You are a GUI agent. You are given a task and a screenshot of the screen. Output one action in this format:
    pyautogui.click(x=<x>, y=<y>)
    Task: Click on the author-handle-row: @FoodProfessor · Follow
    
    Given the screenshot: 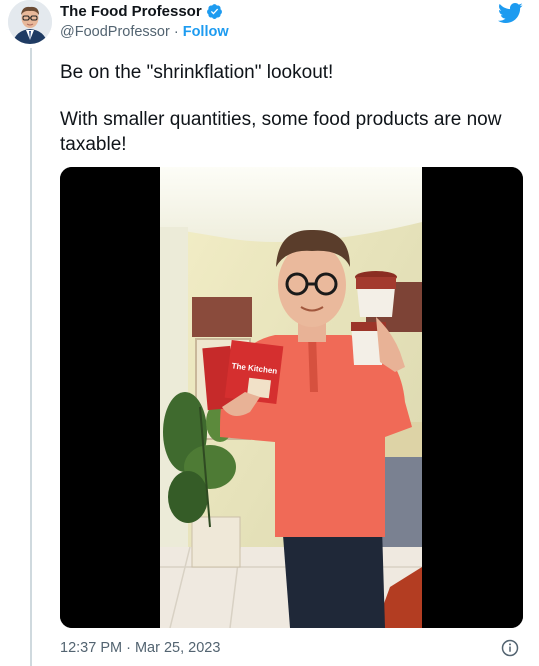 What is the action you would take?
    pyautogui.click(x=144, y=32)
    